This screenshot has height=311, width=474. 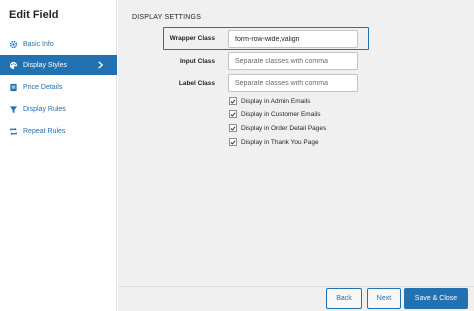 I want to click on chevron-right-icon, so click(x=100, y=65).